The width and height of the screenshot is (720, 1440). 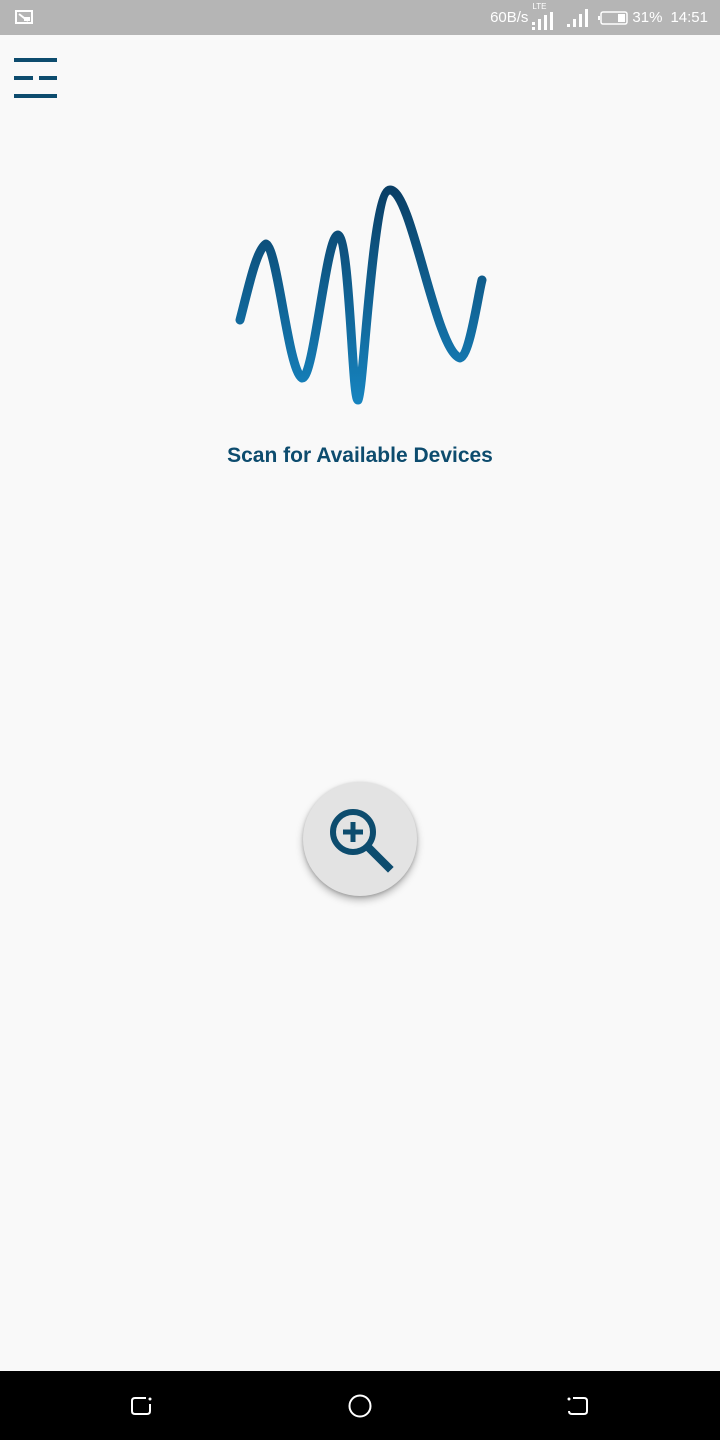 What do you see at coordinates (647, 17) in the screenshot?
I see `battery-percent: 31%` at bounding box center [647, 17].